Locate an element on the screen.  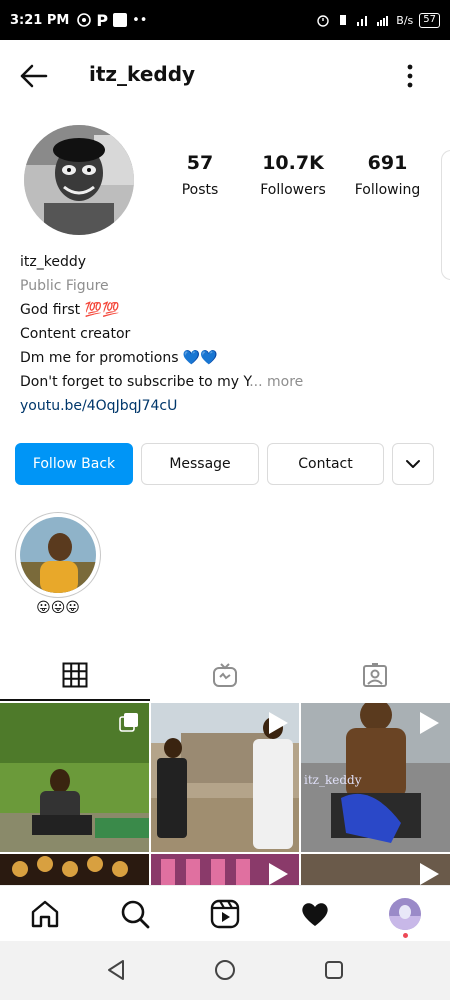
message-button: Message is located at coordinates (200, 464).